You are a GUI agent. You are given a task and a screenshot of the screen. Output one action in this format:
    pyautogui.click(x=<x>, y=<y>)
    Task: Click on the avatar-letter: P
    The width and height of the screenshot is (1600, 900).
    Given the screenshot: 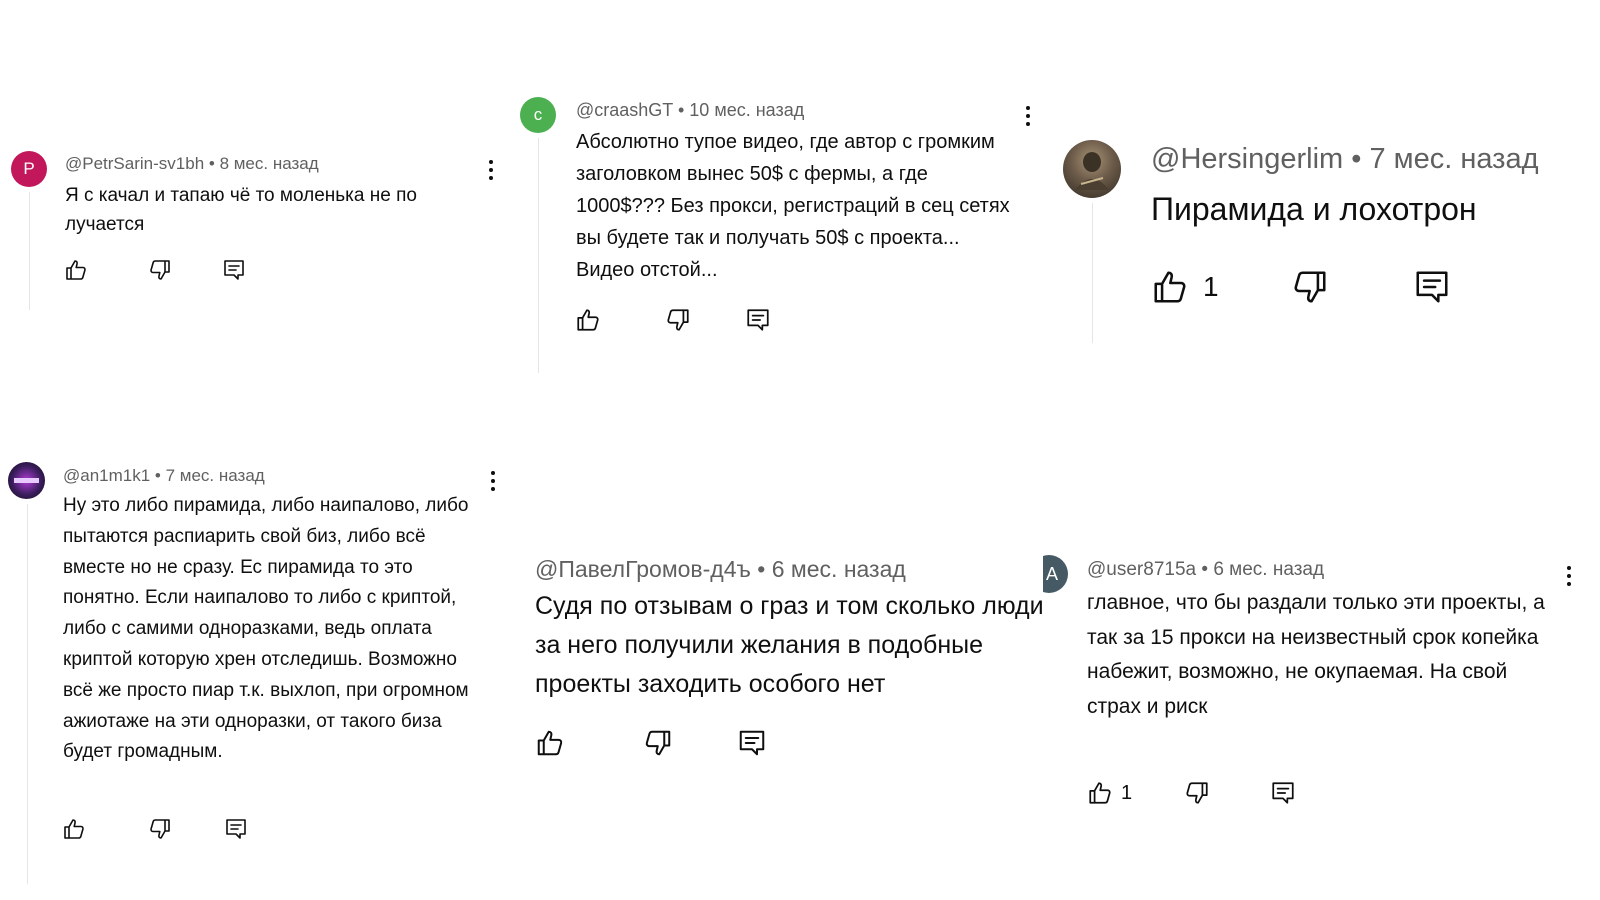 What is the action you would take?
    pyautogui.click(x=29, y=168)
    